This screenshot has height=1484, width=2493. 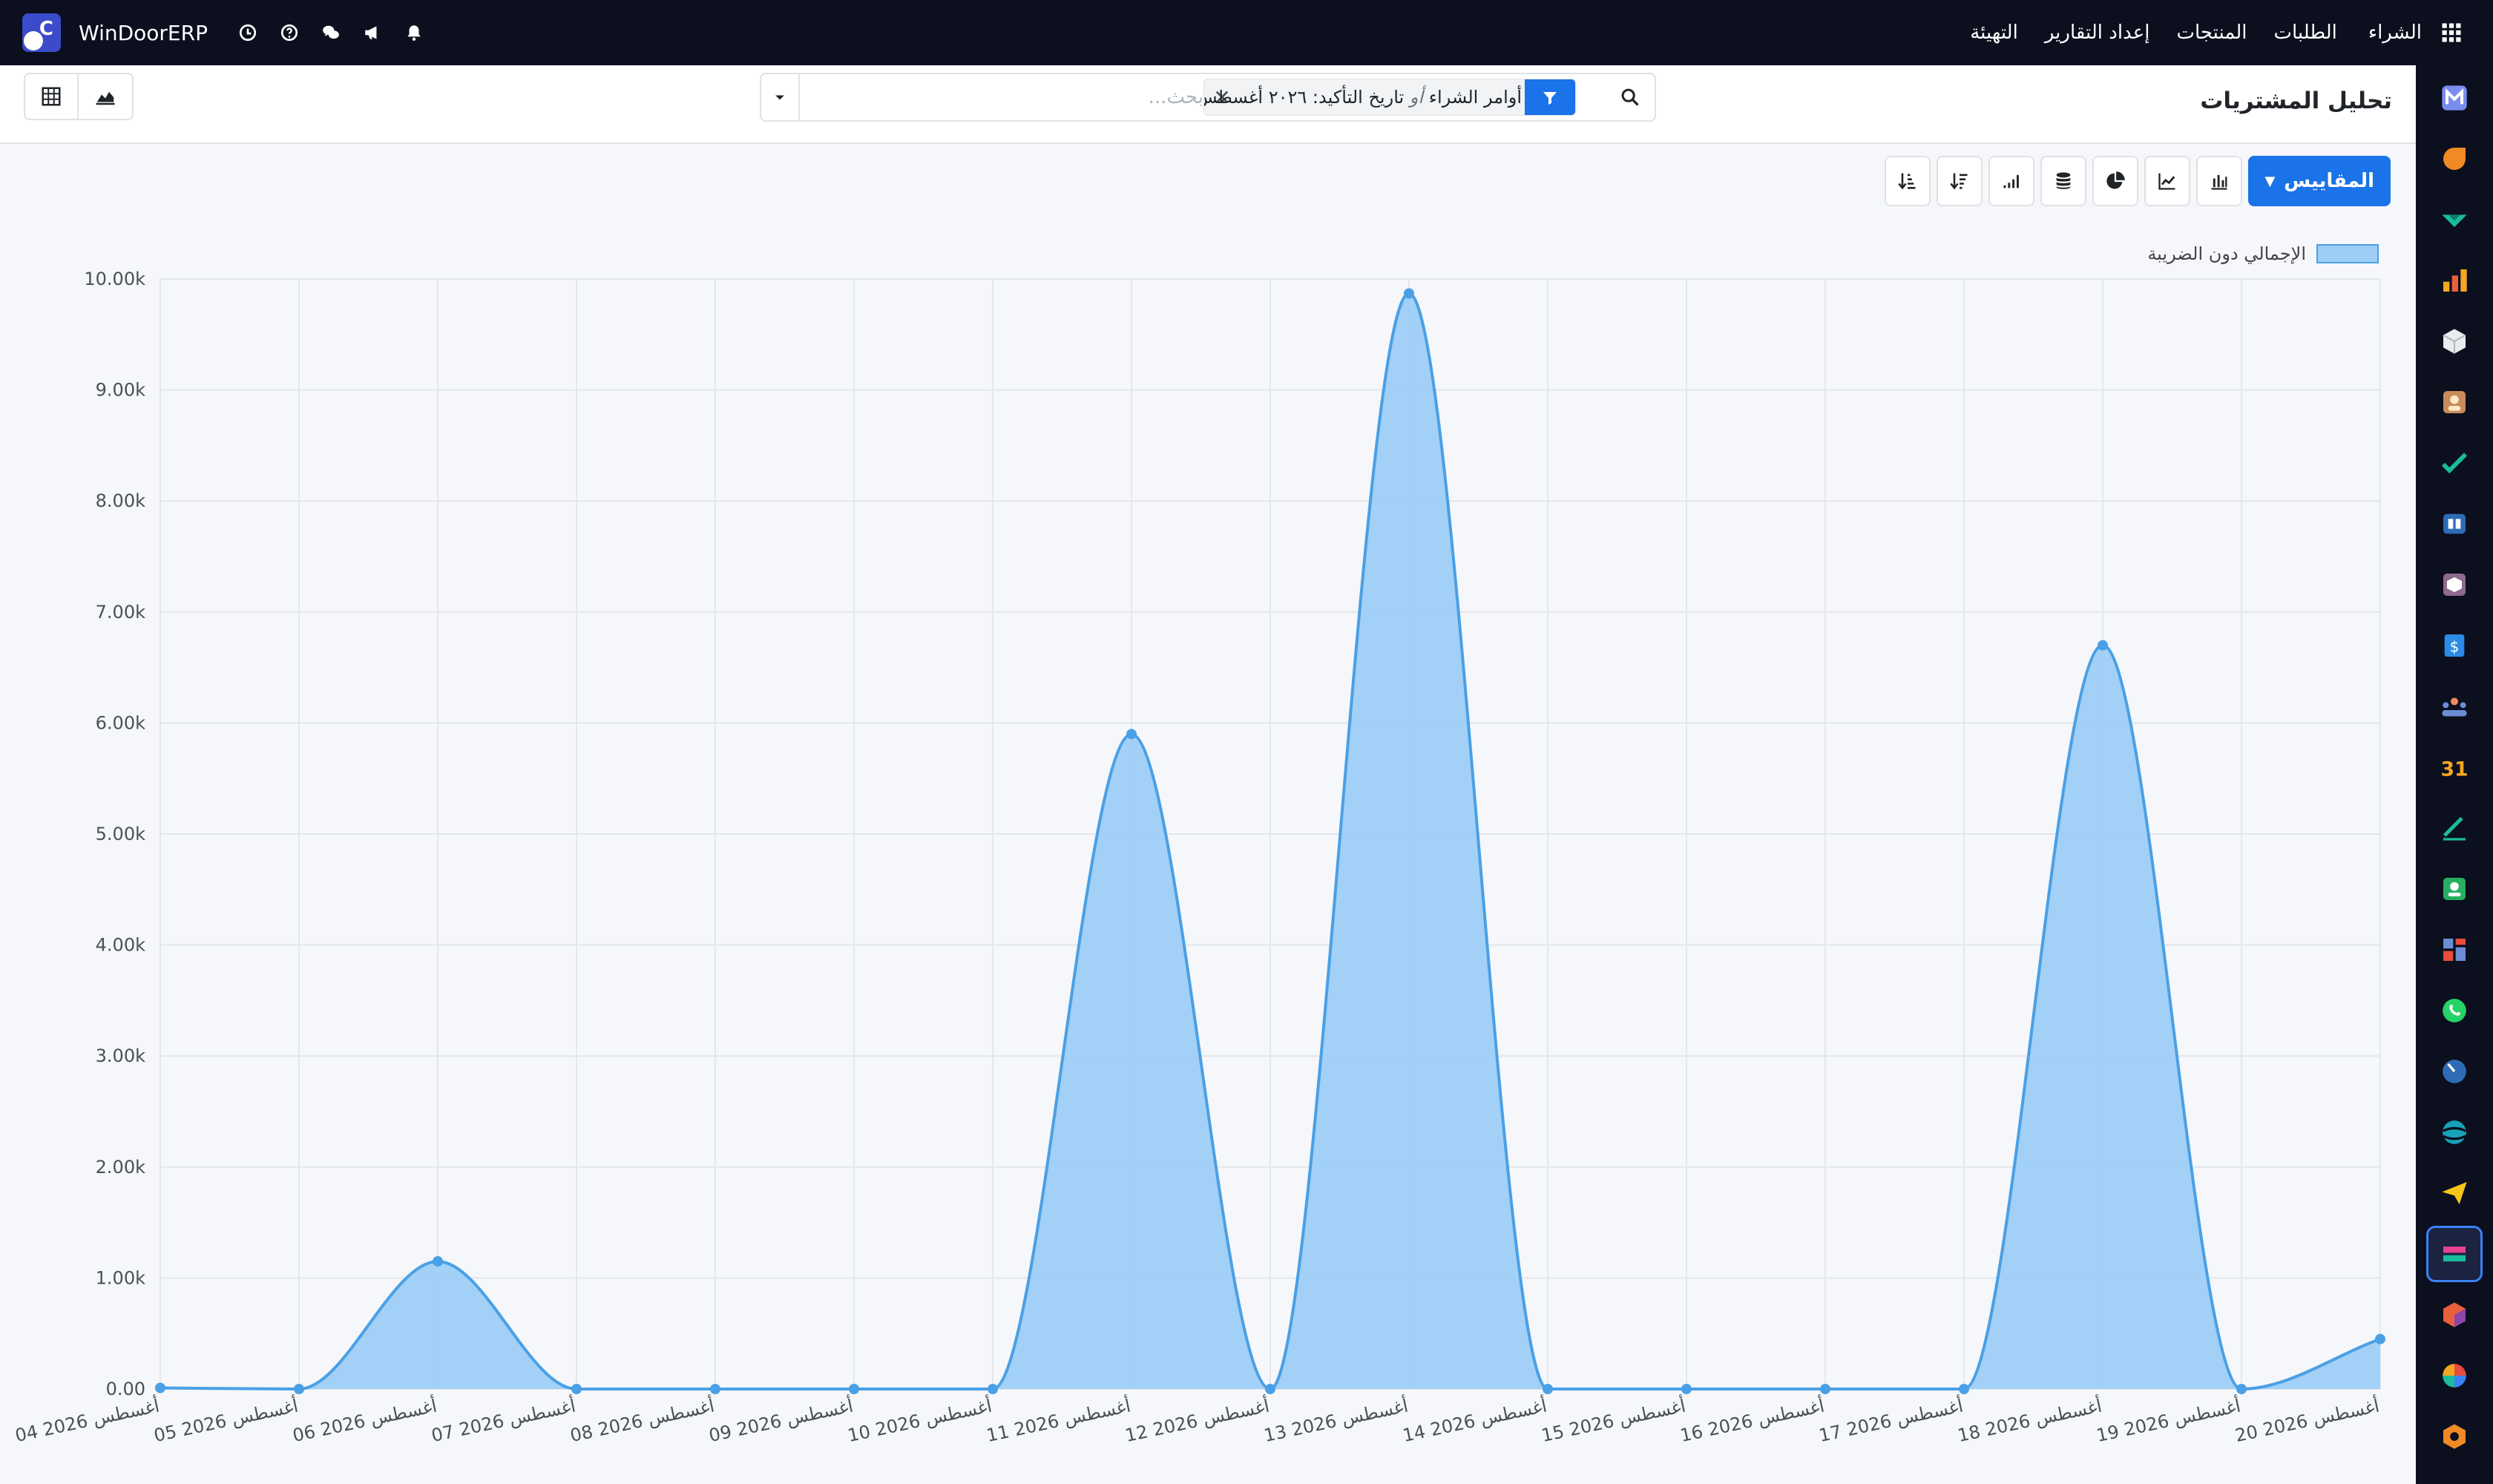 I want to click on bar-chart-icon, so click(x=2219, y=182).